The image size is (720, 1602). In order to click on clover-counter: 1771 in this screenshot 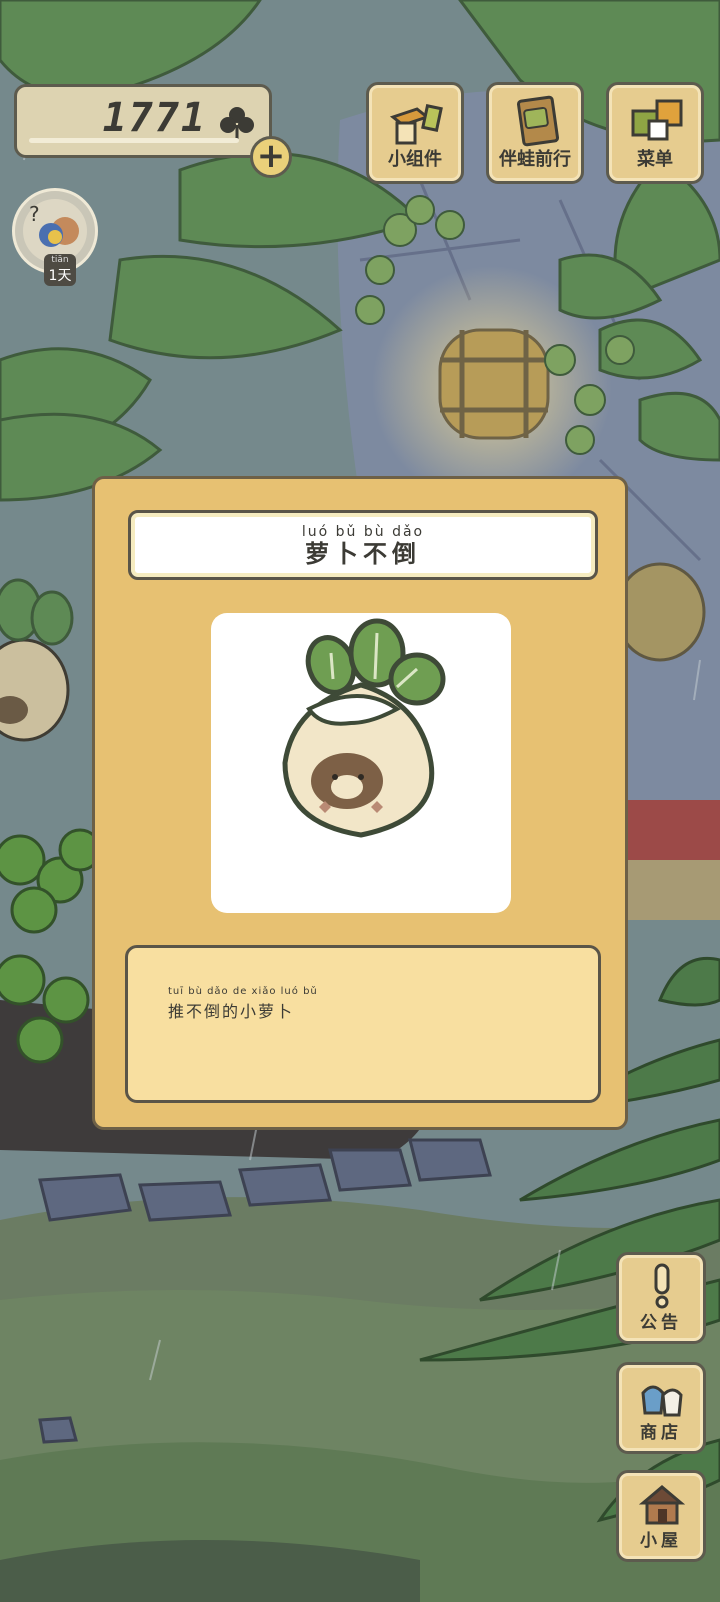, I will do `click(143, 121)`.